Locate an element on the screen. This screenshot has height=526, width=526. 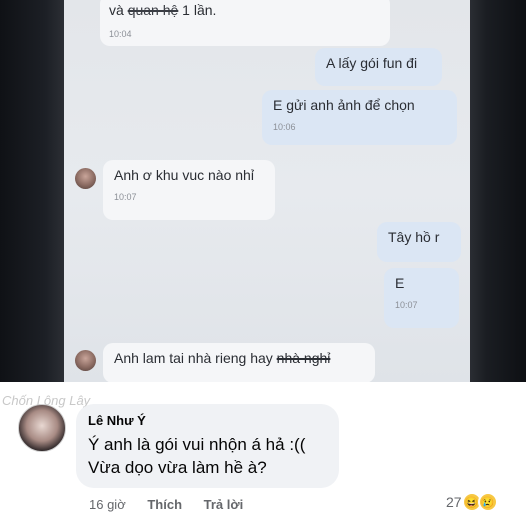
sad-emoji-icon: 😢 is located at coordinates (487, 502).